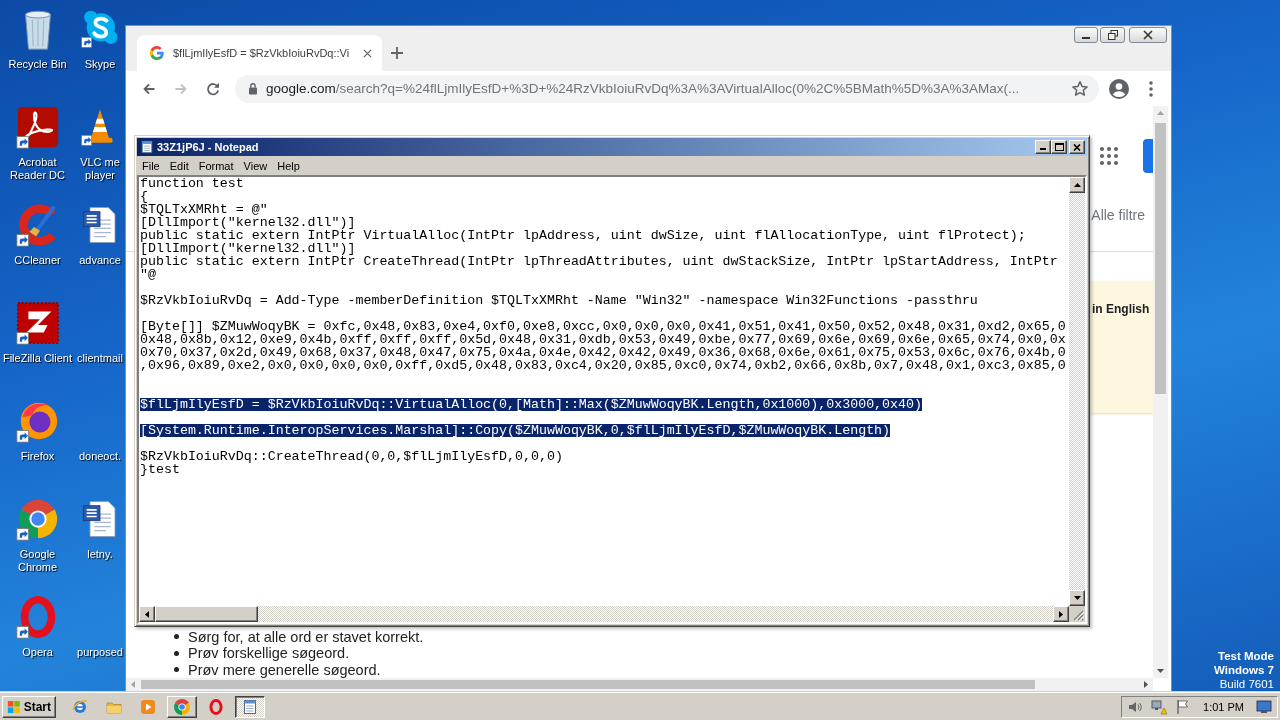 The width and height of the screenshot is (1280, 720). I want to click on scroll-up-button, so click(1077, 185).